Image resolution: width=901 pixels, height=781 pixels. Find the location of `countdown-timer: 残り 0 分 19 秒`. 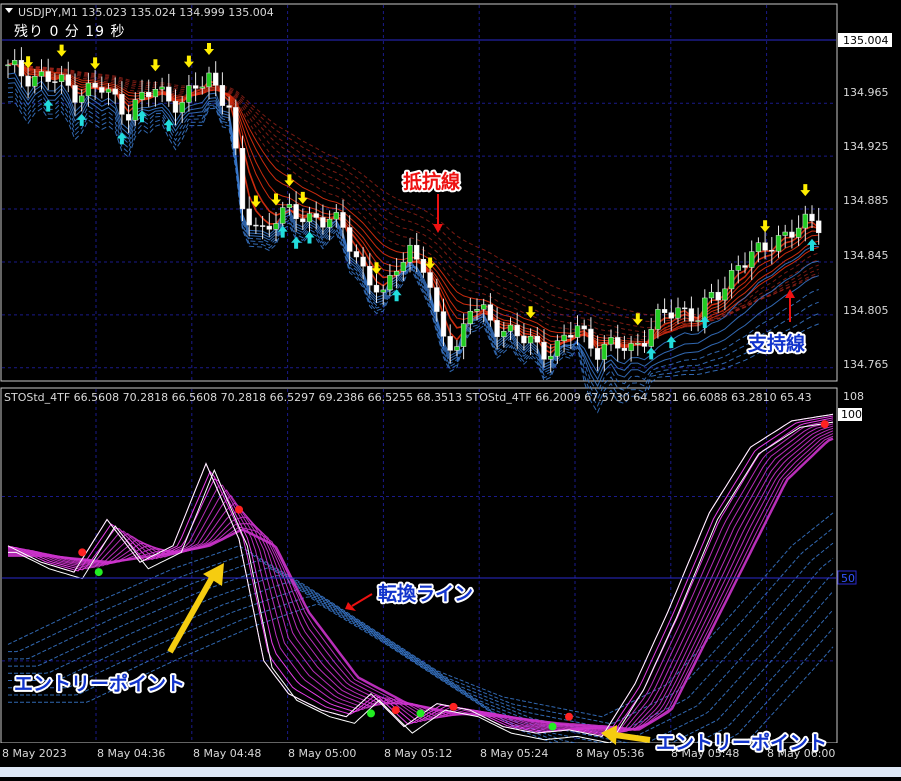

countdown-timer: 残り 0 分 19 秒 is located at coordinates (70, 32).